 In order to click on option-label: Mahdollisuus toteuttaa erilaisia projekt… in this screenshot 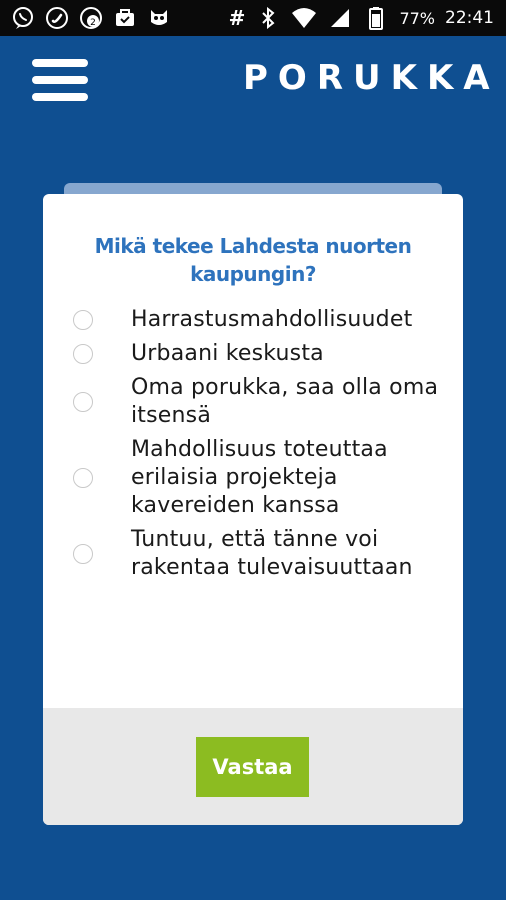, I will do `click(259, 477)`.